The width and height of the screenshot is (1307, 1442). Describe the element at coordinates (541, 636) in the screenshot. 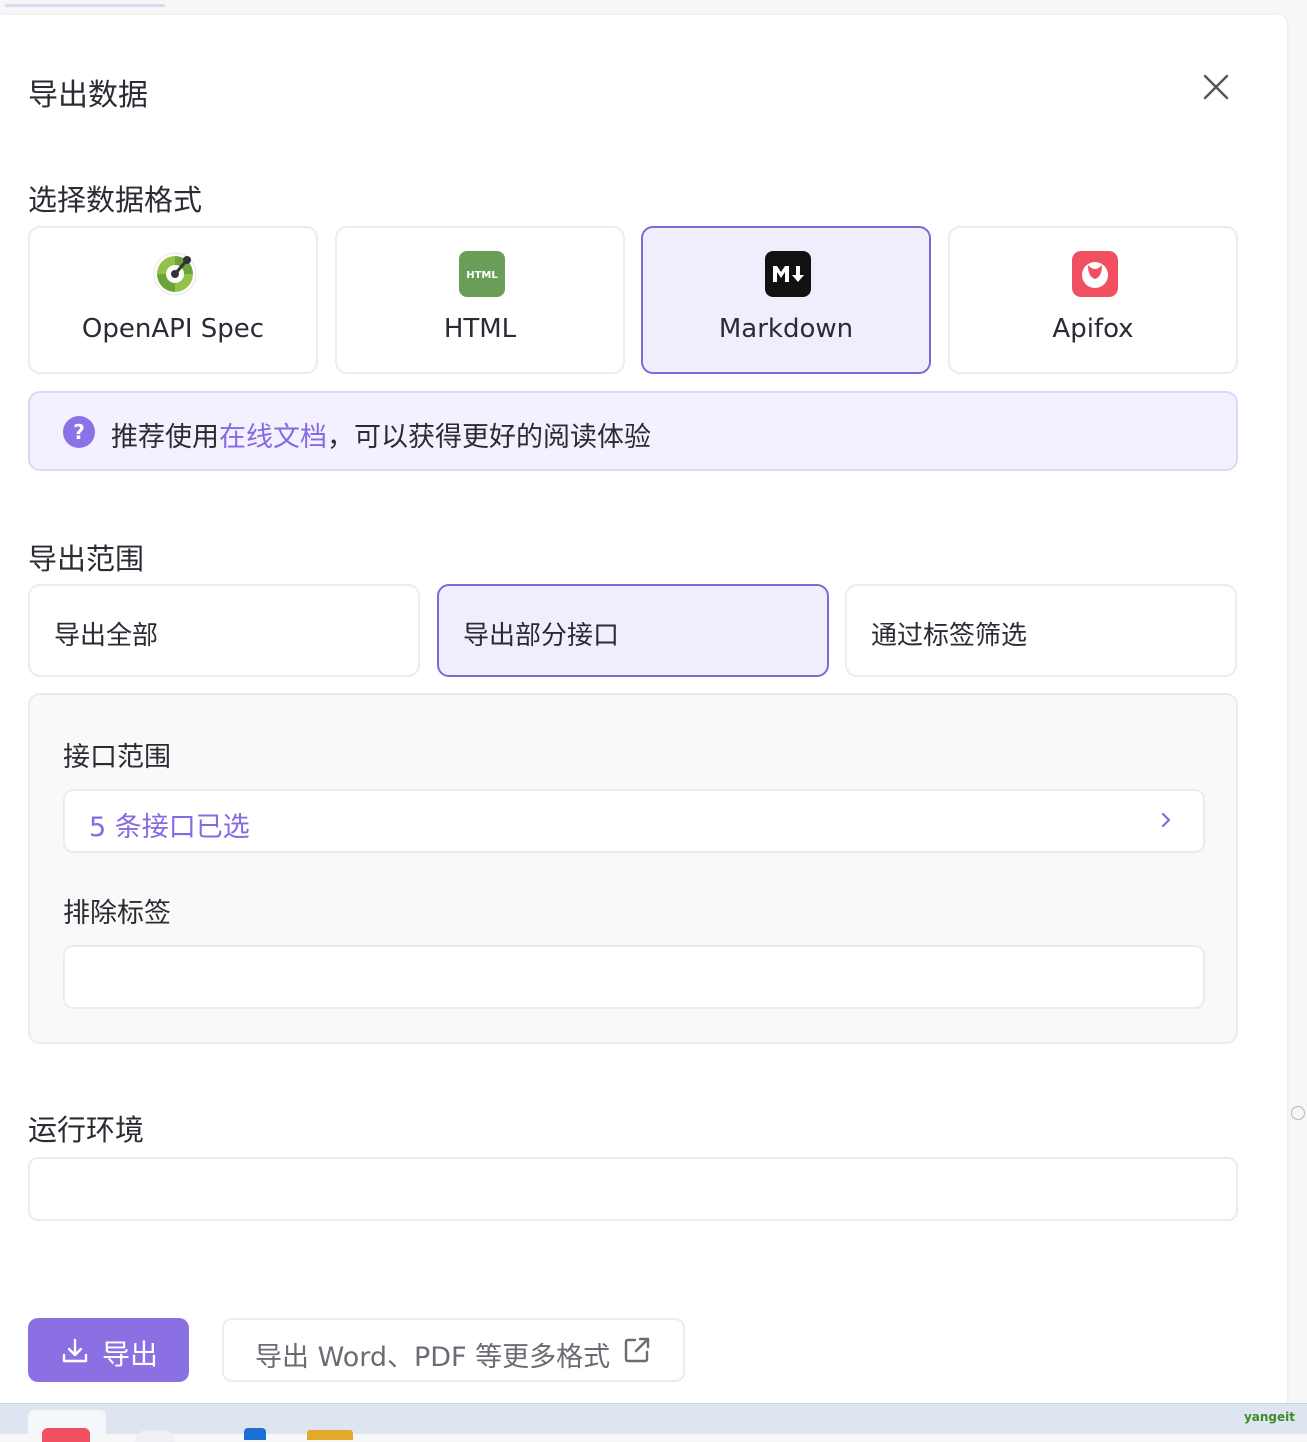

I see `range-option-label: 导出部分接口` at that location.